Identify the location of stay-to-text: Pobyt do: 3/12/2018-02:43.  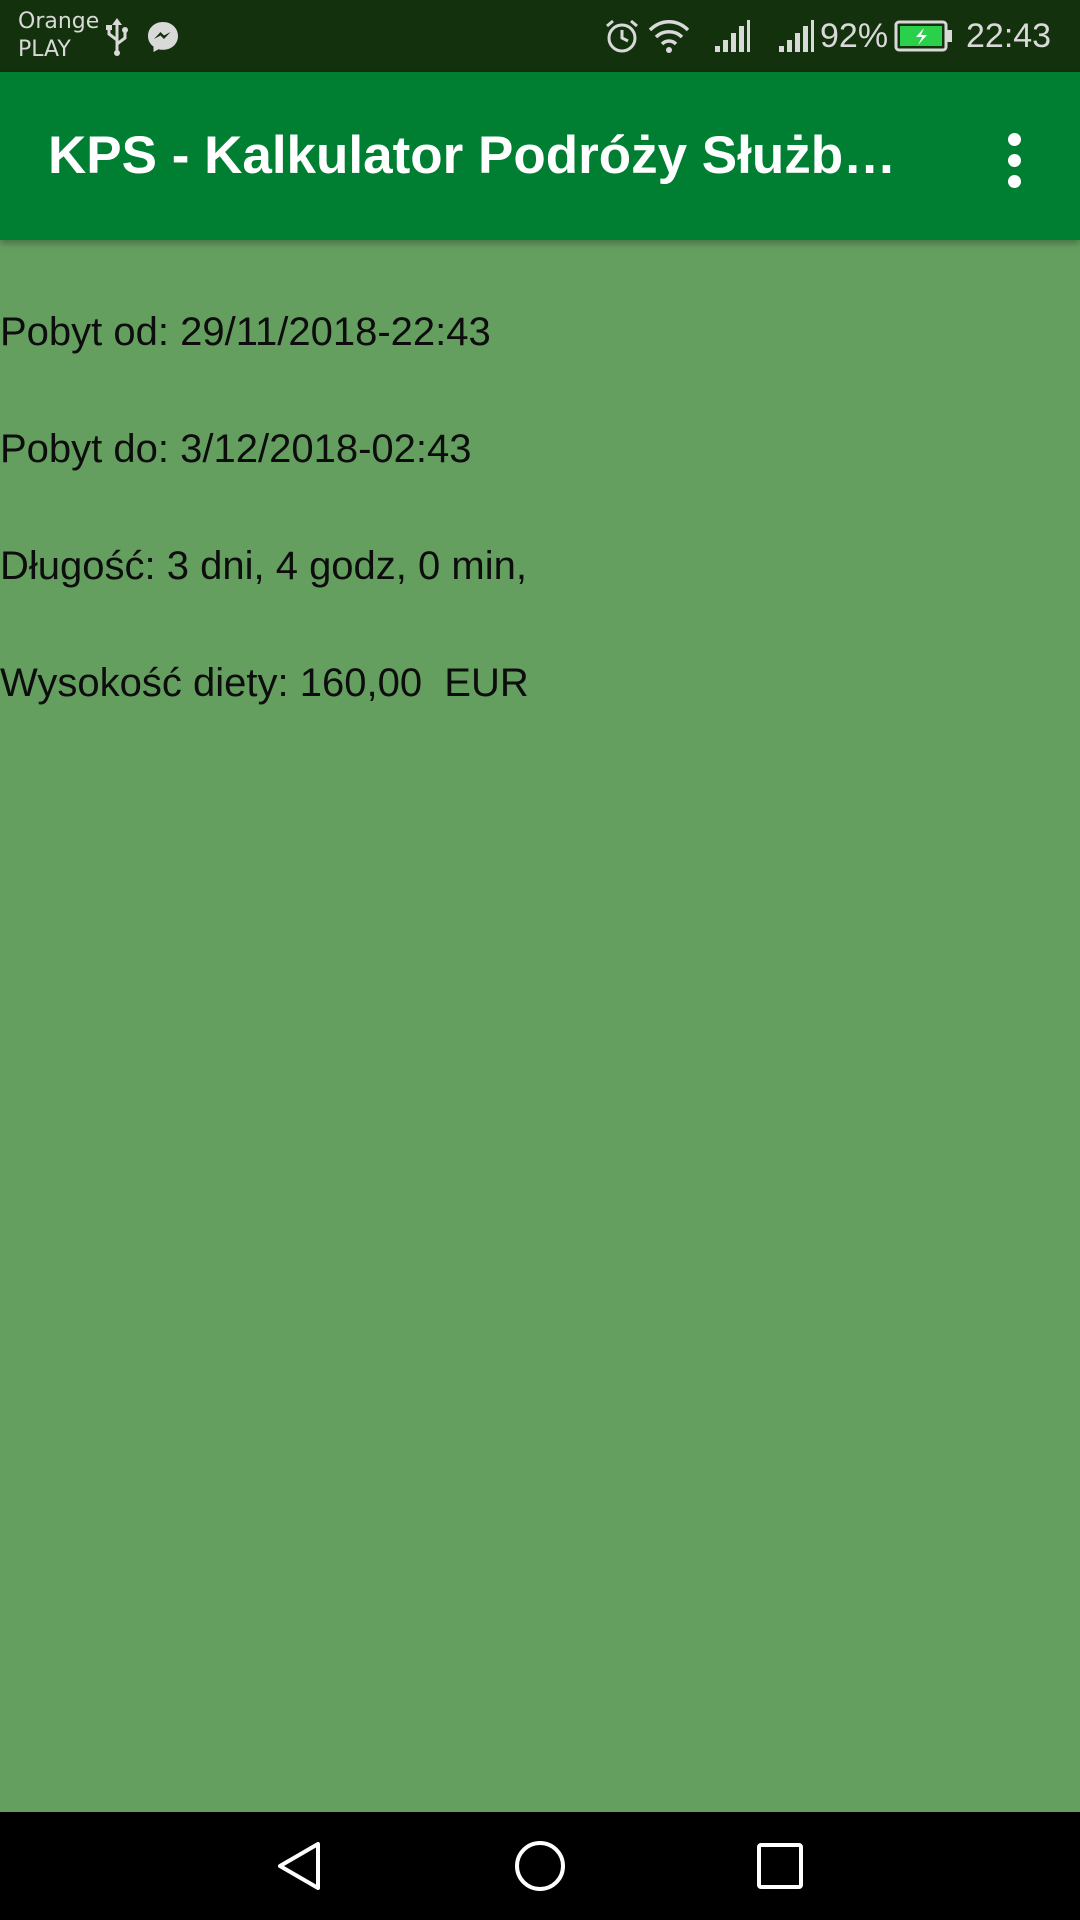
(236, 449).